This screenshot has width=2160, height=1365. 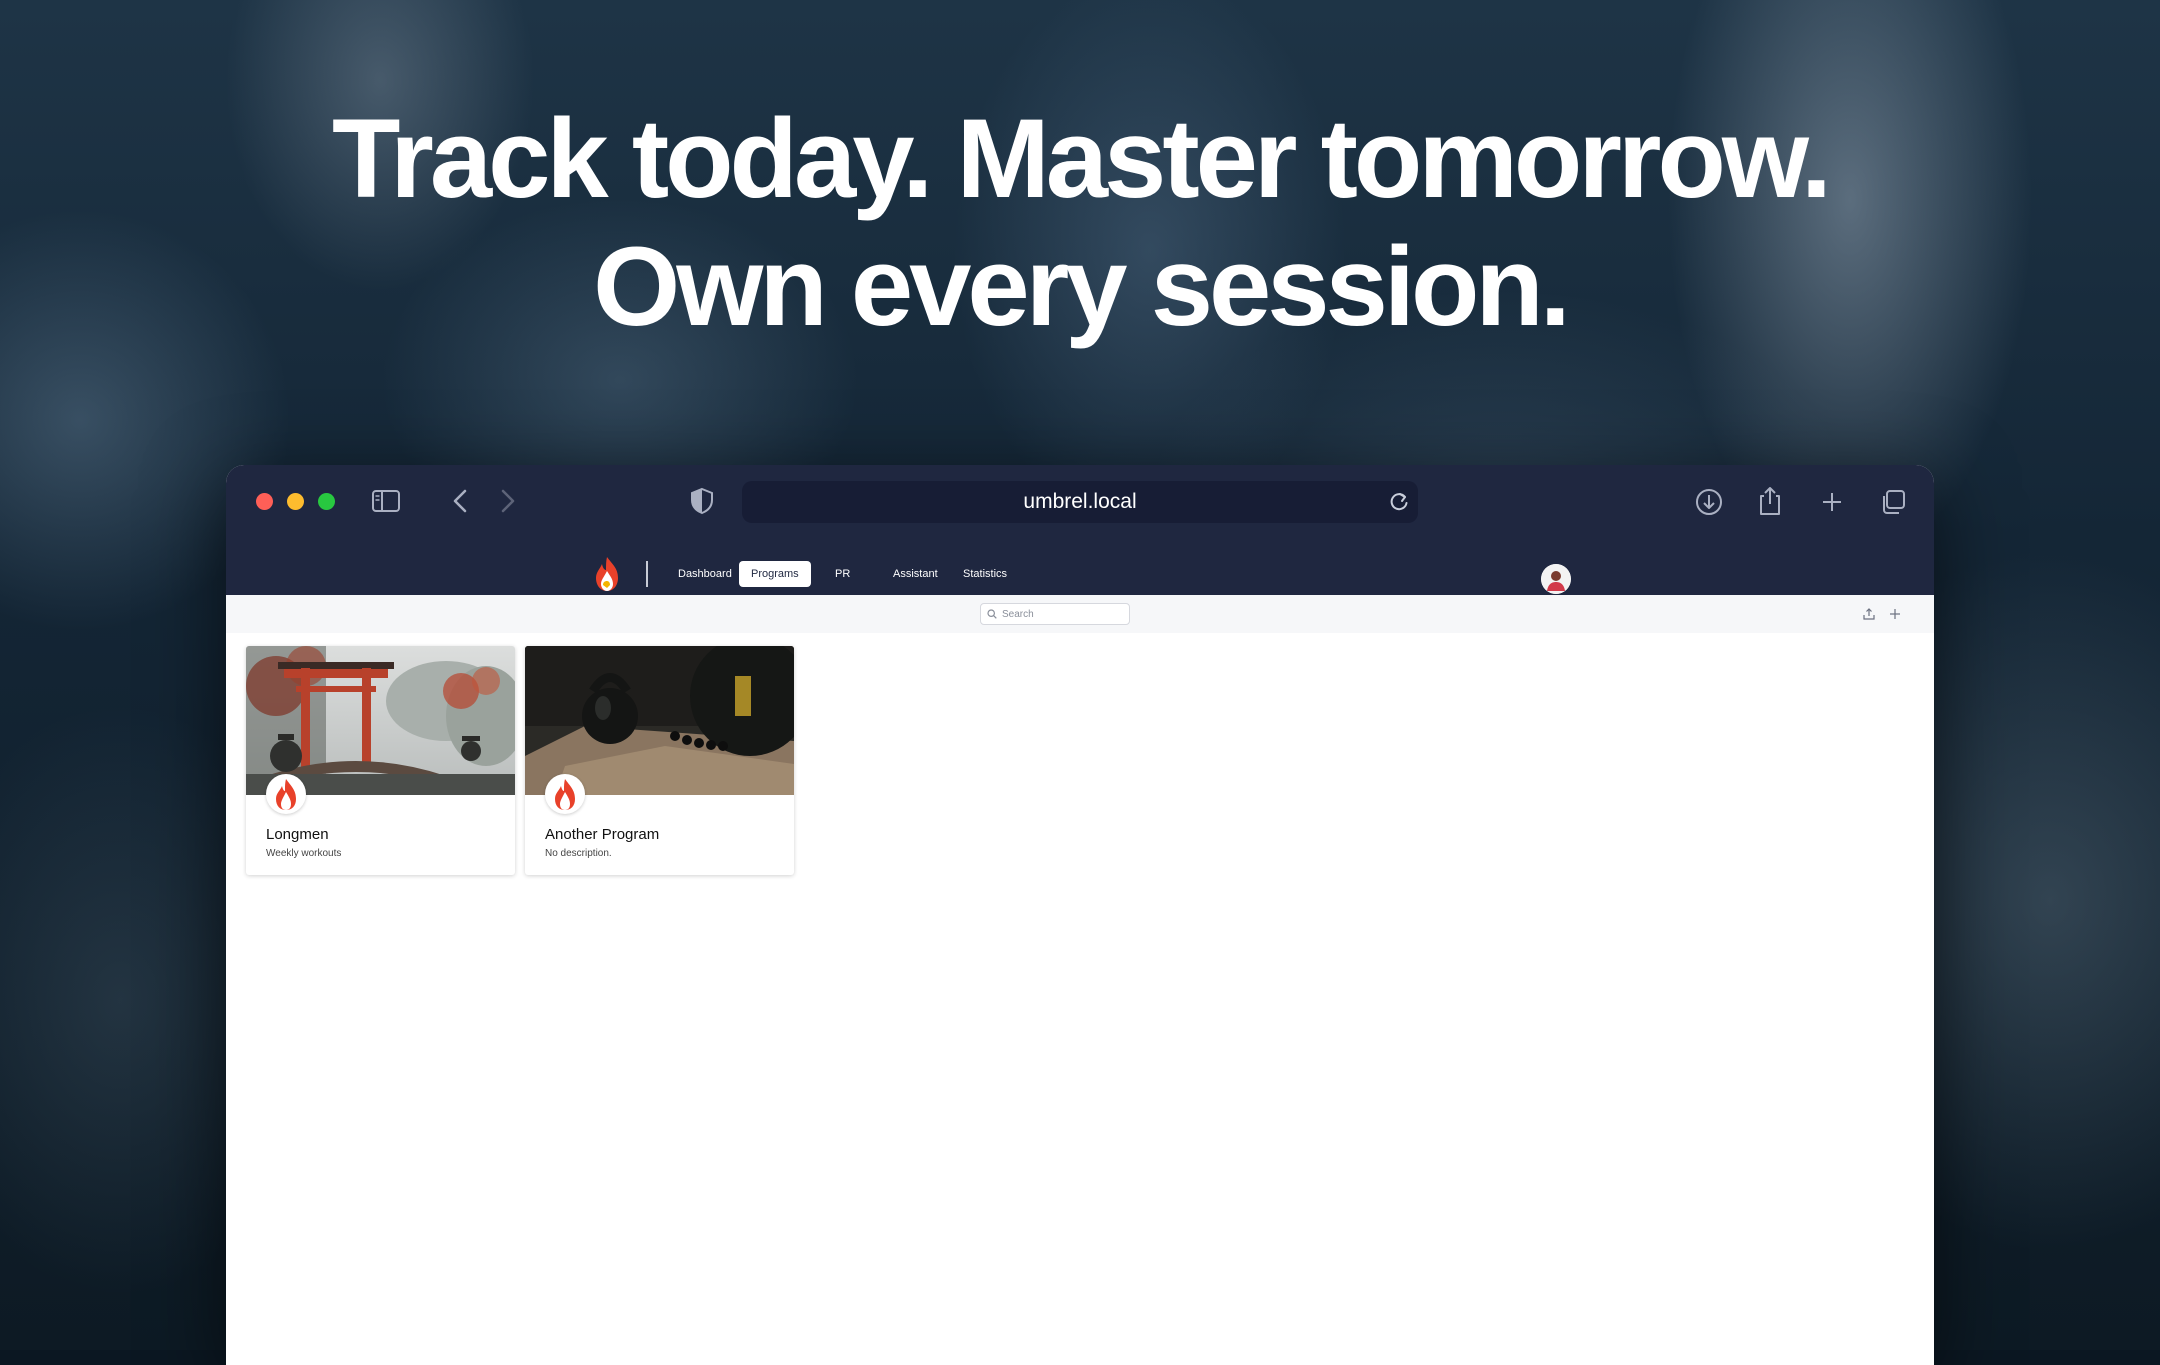 What do you see at coordinates (607, 574) in the screenshot?
I see `flame-logo-icon` at bounding box center [607, 574].